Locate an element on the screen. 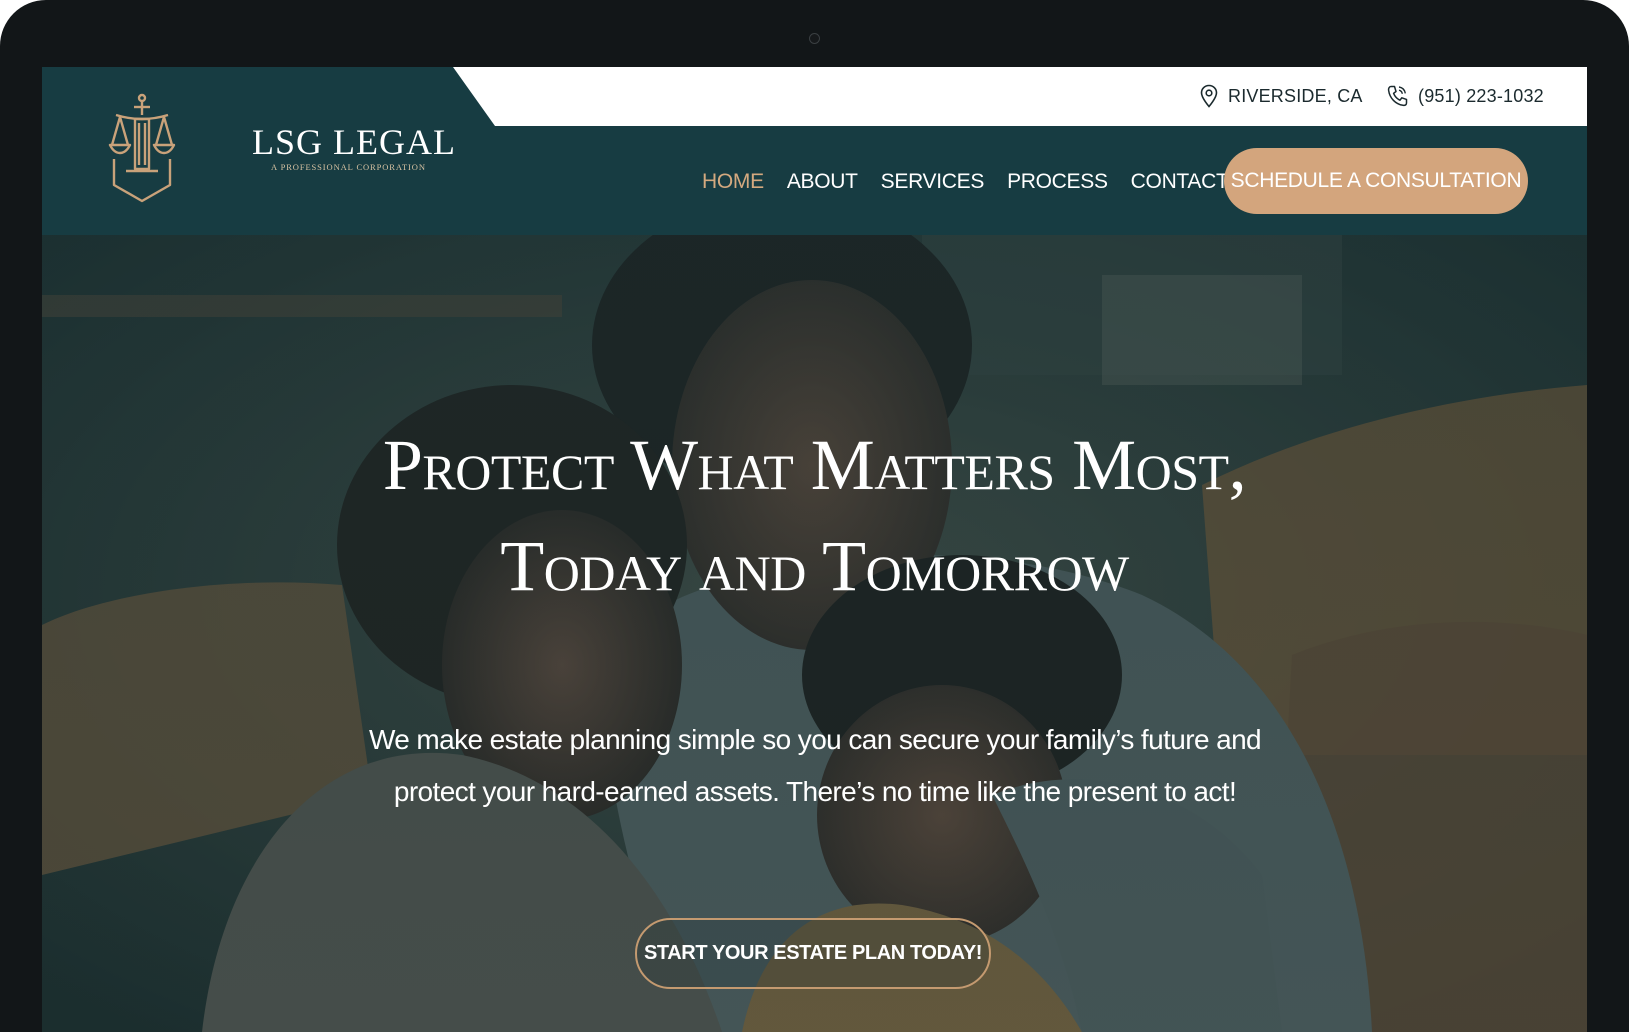  nav-item-home: HOME is located at coordinates (733, 182).